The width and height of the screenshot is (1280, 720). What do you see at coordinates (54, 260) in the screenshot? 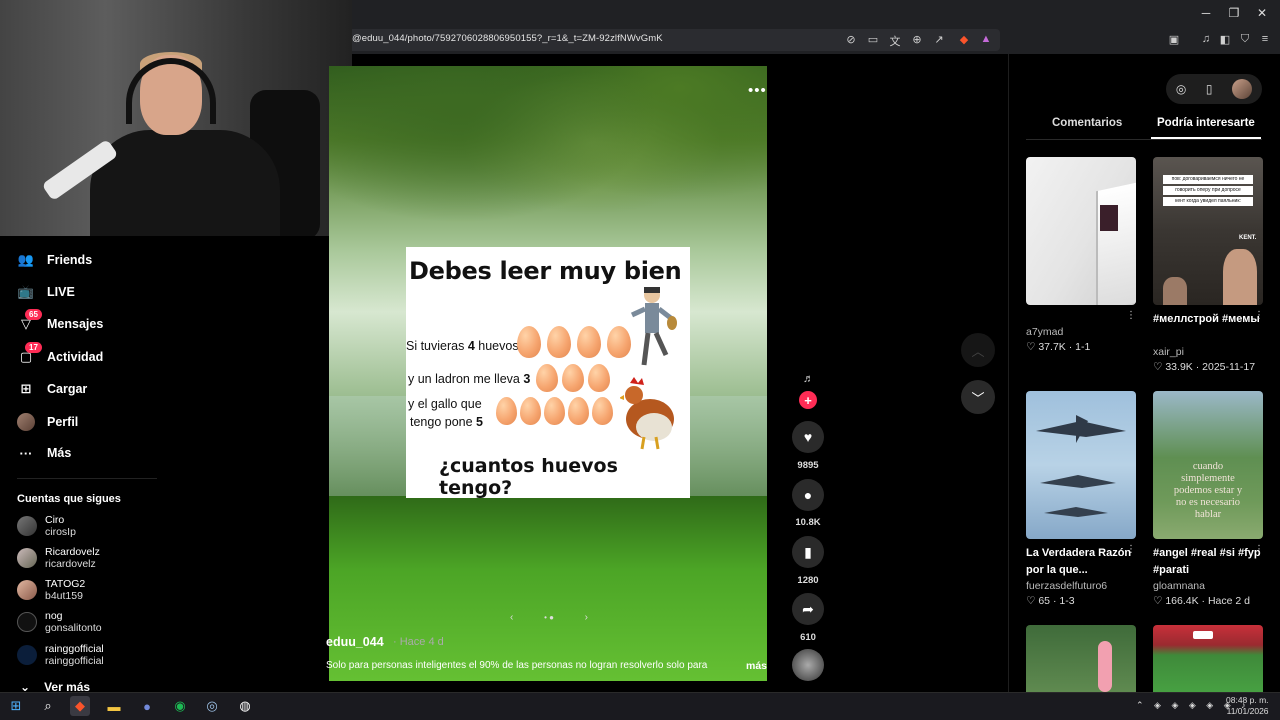
I see `nav-friends: 👥 Friends` at bounding box center [54, 260].